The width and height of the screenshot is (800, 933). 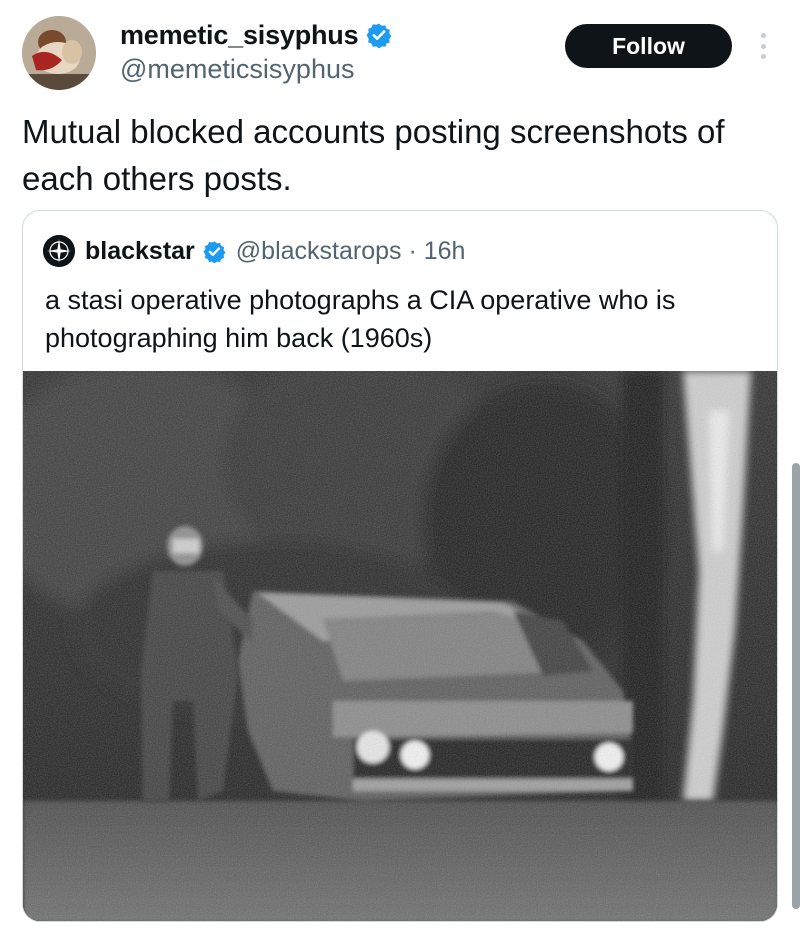 I want to click on quoted-handle-time: @blackstarops · 16h, so click(x=351, y=251).